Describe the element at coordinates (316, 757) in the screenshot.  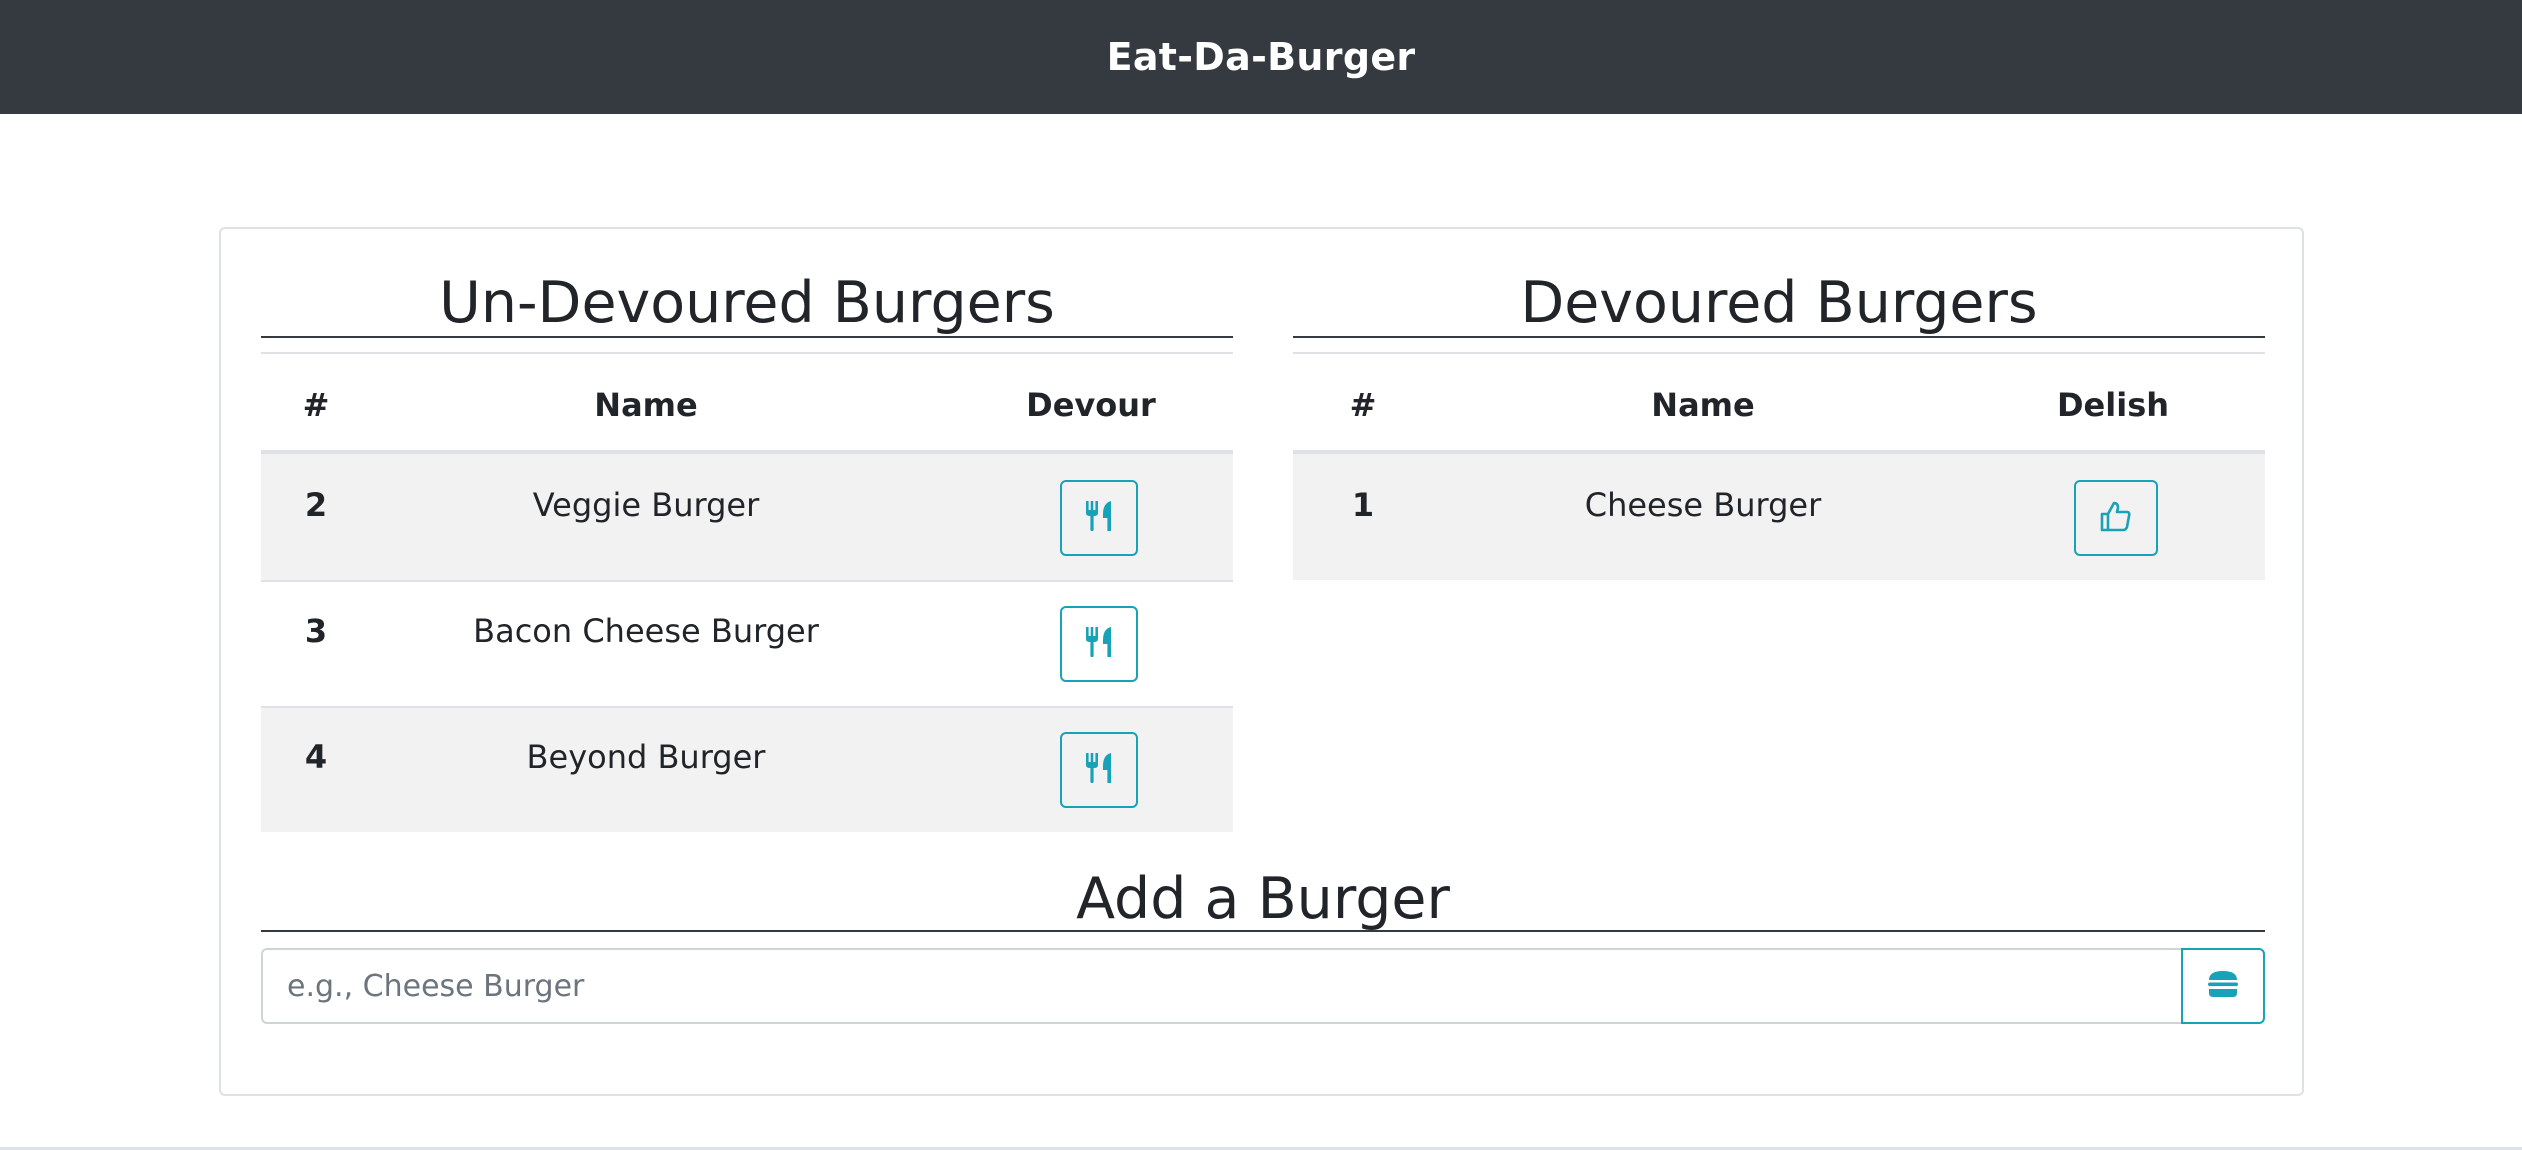
I see `row-number: 4` at that location.